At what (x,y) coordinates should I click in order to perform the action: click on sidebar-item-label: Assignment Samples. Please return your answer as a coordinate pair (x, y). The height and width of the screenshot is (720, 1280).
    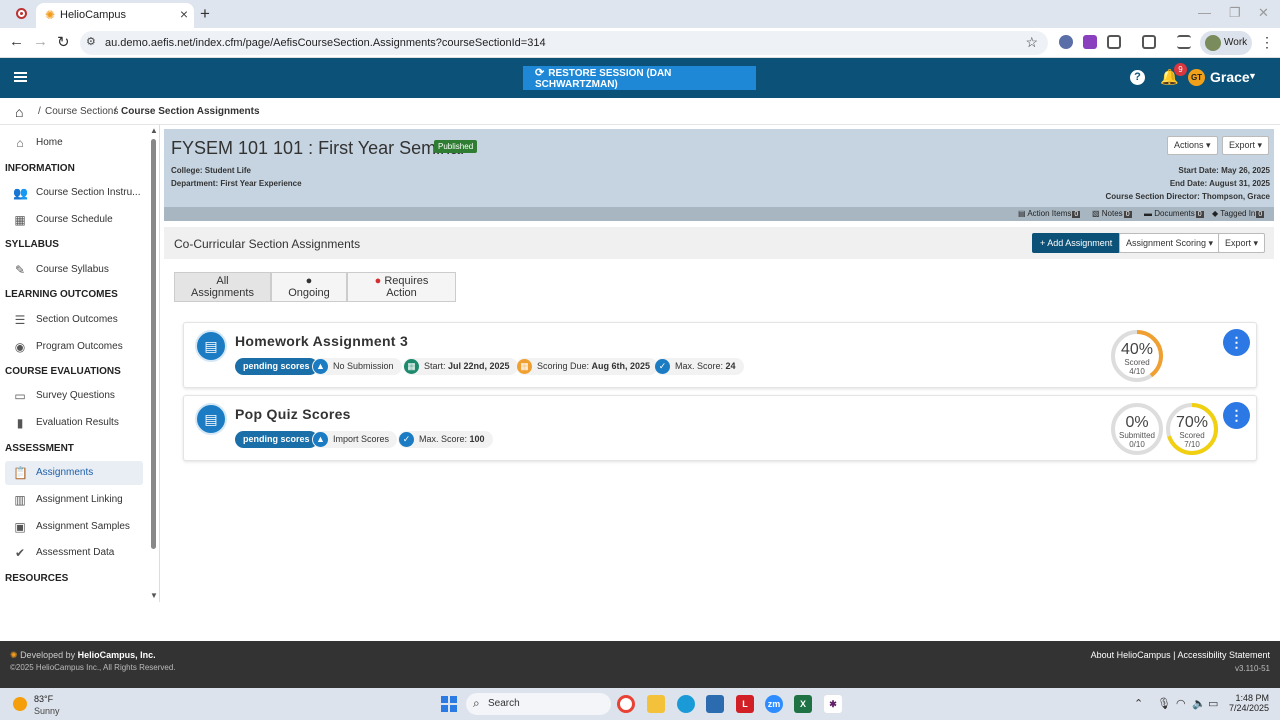
    Looking at the image, I should click on (83, 526).